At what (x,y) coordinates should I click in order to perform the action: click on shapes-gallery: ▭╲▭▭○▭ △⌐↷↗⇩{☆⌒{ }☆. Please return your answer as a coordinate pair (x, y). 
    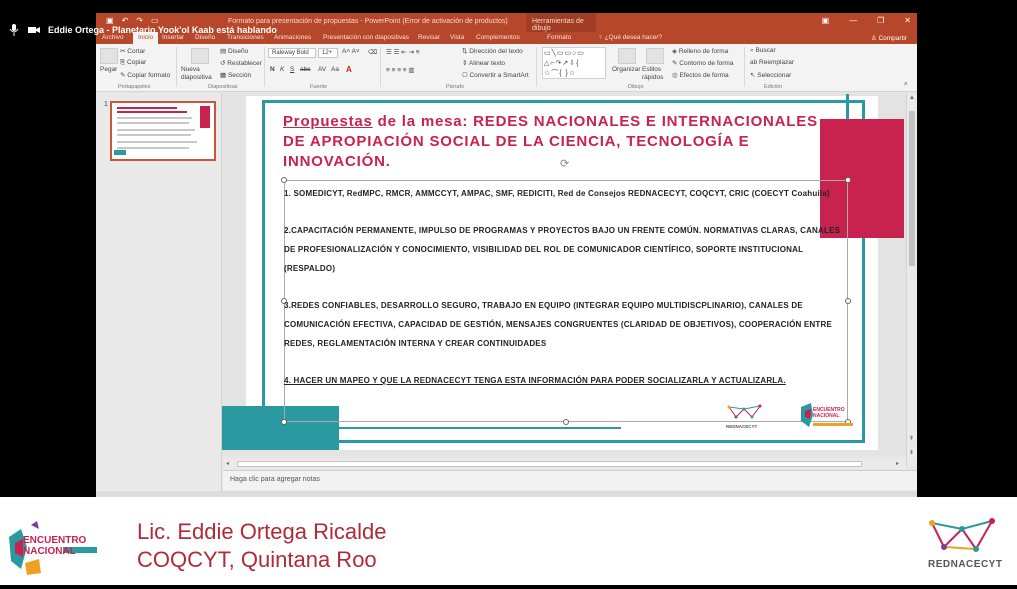
    Looking at the image, I should click on (574, 63).